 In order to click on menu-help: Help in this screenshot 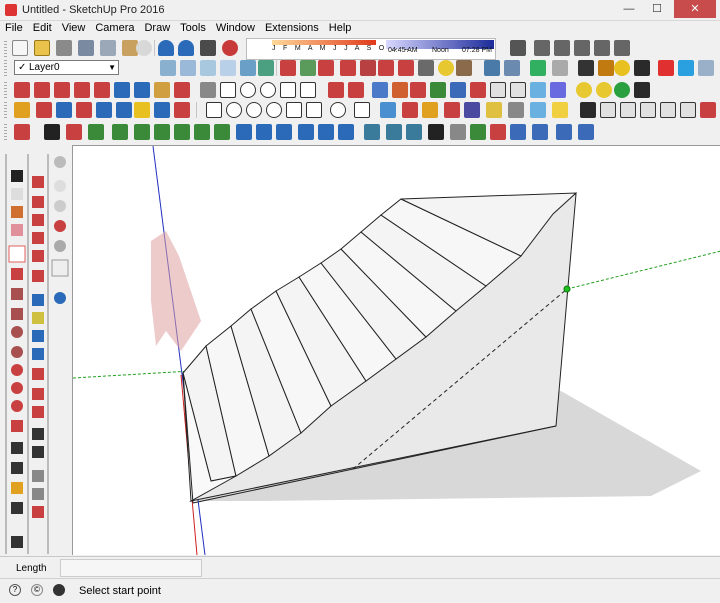, I will do `click(340, 27)`.